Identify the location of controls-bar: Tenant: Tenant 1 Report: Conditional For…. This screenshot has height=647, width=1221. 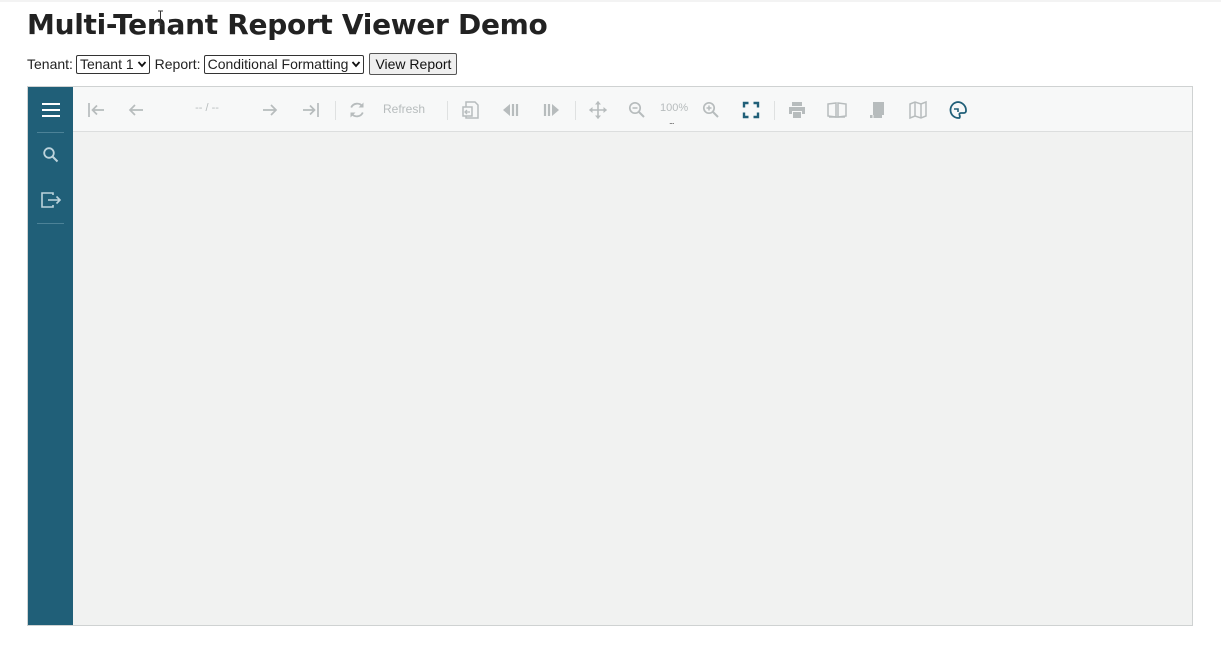
(242, 64).